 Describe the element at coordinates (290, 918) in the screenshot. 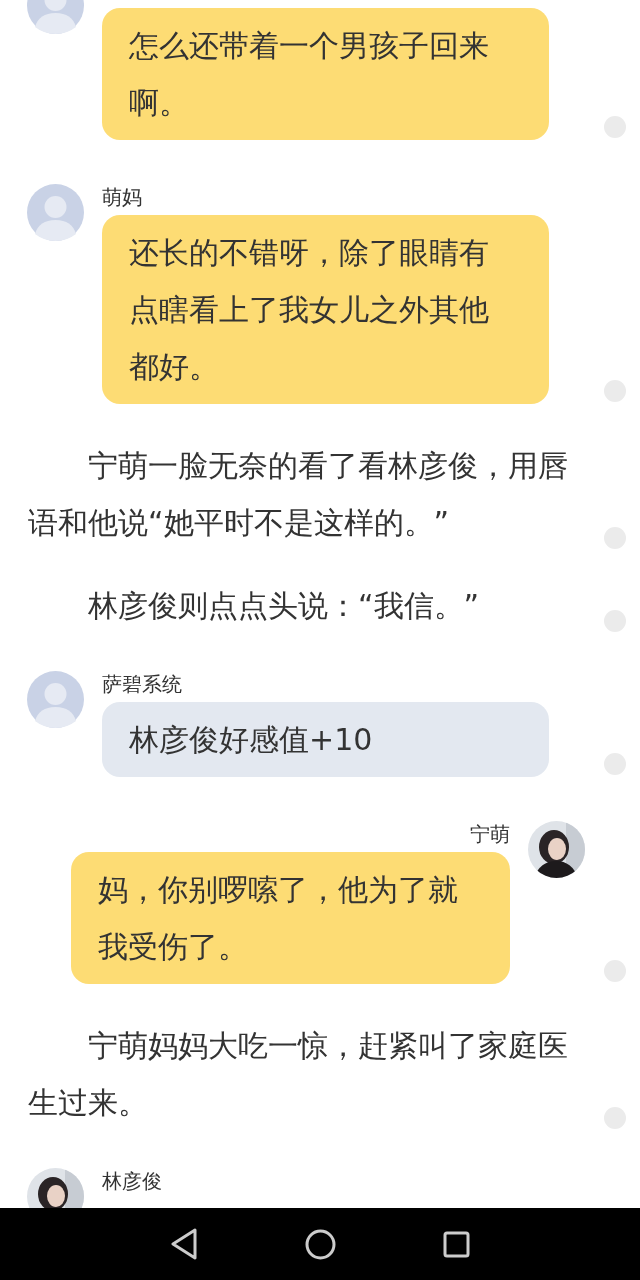

I see `message-bubble: 妈，你别啰嗦了，他为了就我受伤了。` at that location.